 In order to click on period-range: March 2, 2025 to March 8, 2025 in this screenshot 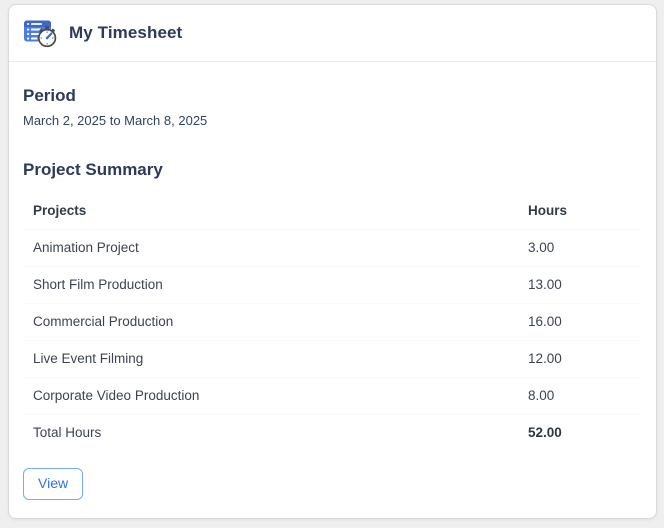, I will do `click(115, 120)`.